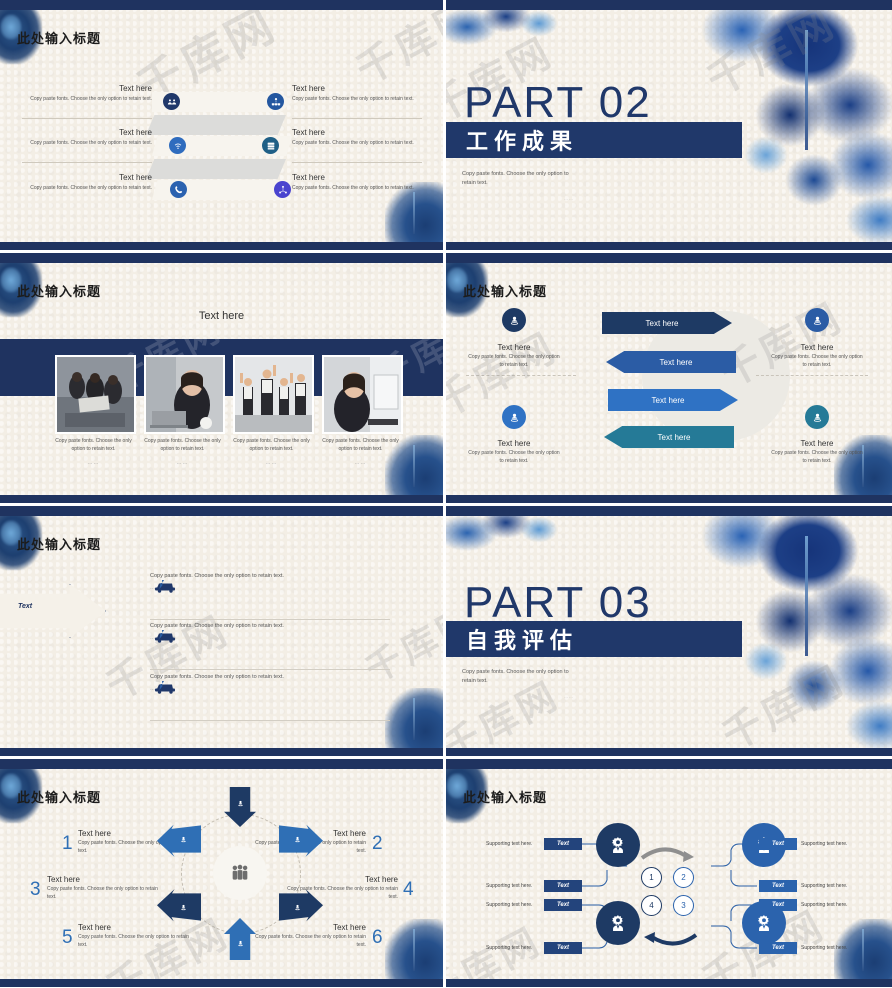 The width and height of the screenshot is (892, 988). What do you see at coordinates (282, 189) in the screenshot?
I see `share-network-icon` at bounding box center [282, 189].